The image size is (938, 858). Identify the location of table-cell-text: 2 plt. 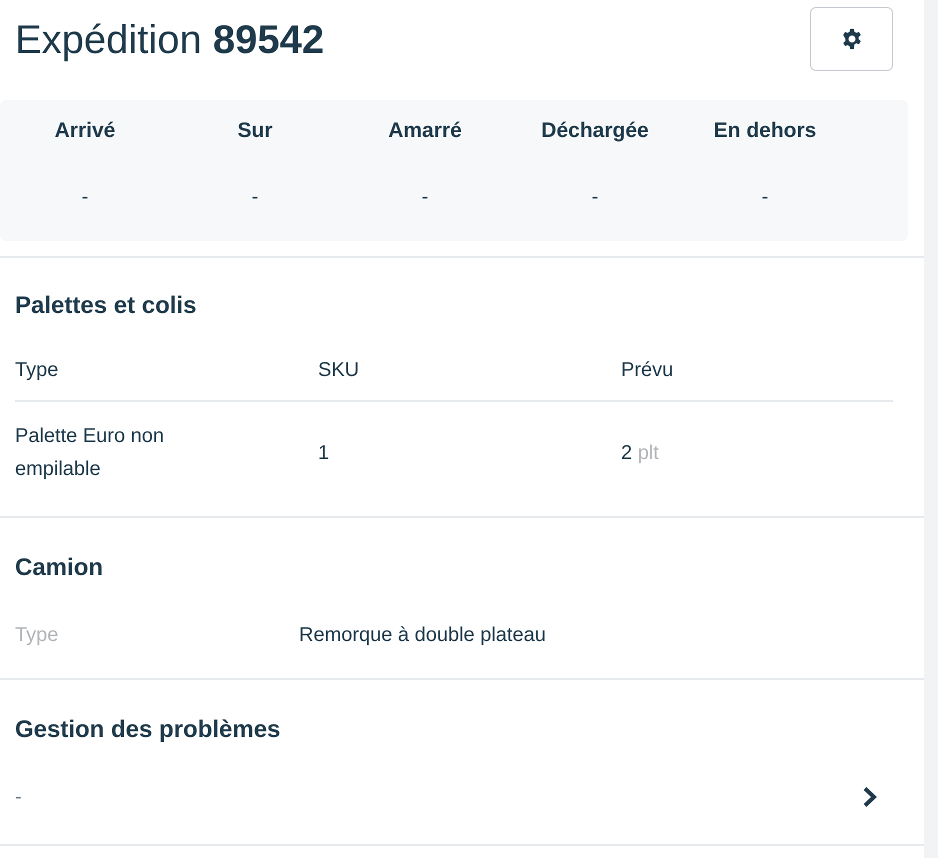
(640, 453).